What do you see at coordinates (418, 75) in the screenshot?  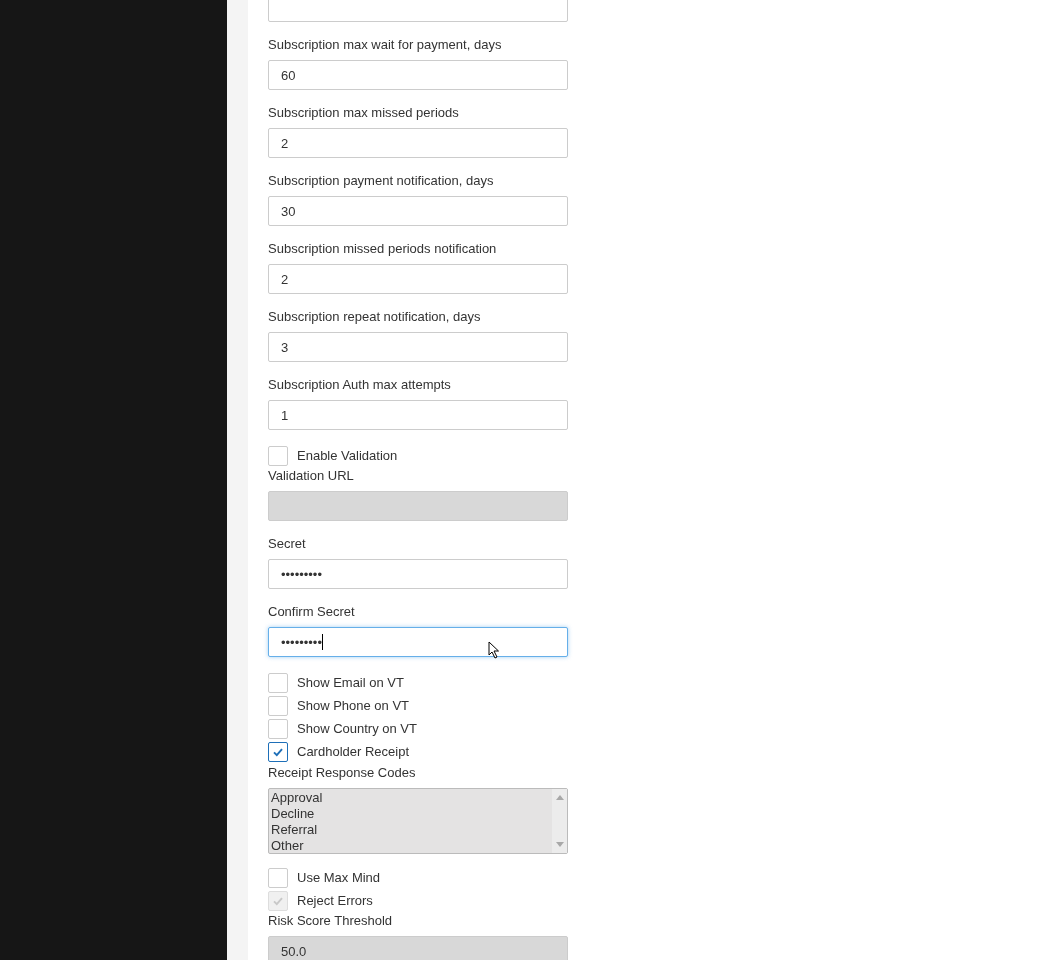 I see `input-field: 60` at bounding box center [418, 75].